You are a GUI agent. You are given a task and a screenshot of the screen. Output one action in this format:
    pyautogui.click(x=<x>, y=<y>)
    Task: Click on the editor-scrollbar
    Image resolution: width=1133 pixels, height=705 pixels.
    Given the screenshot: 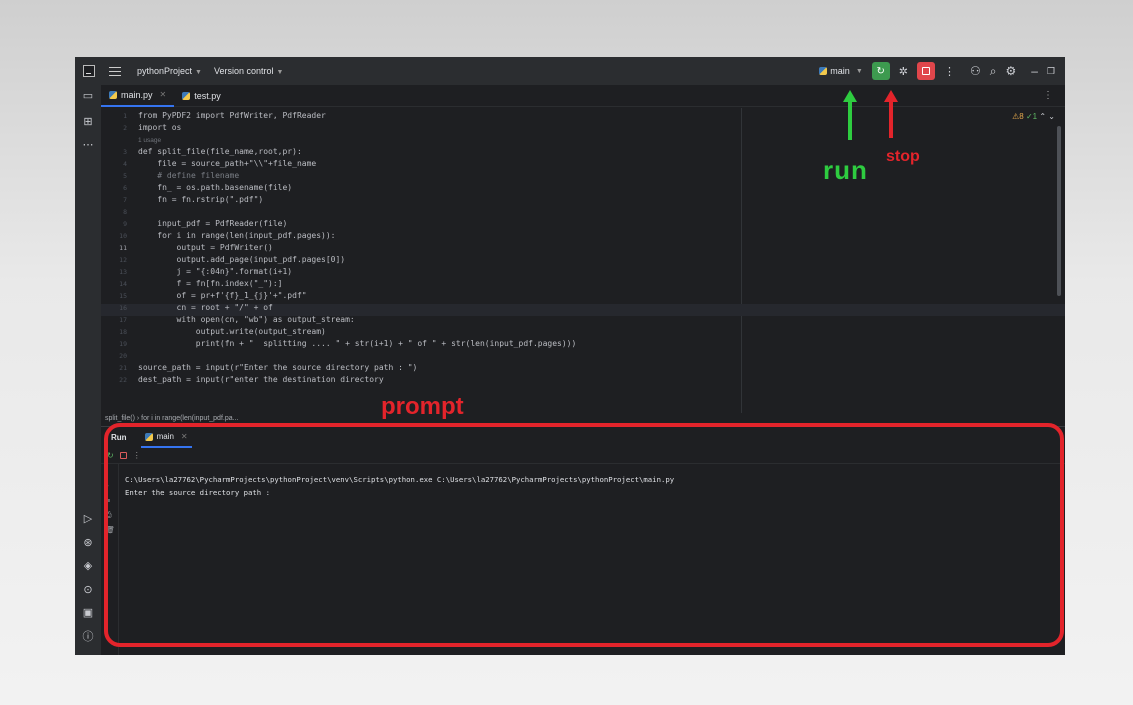 What is the action you would take?
    pyautogui.click(x=1059, y=211)
    